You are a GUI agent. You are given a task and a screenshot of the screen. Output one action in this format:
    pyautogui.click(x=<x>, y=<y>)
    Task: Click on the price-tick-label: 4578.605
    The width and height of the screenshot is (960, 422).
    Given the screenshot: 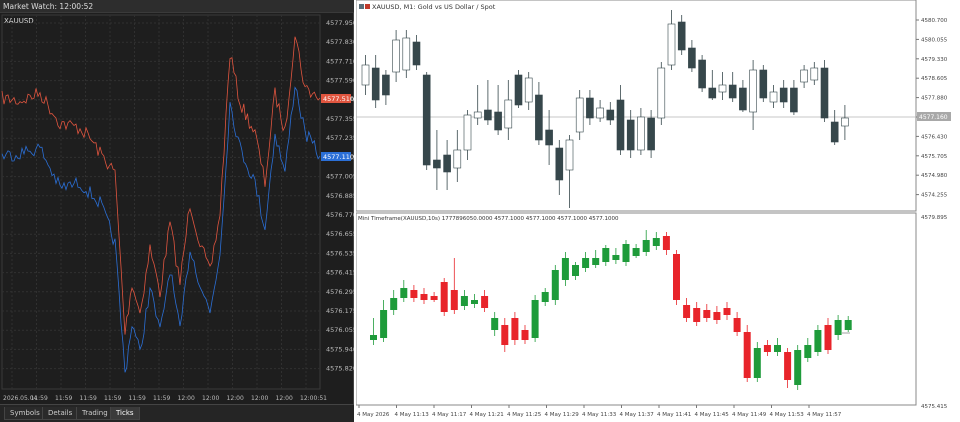 What is the action you would take?
    pyautogui.click(x=934, y=79)
    